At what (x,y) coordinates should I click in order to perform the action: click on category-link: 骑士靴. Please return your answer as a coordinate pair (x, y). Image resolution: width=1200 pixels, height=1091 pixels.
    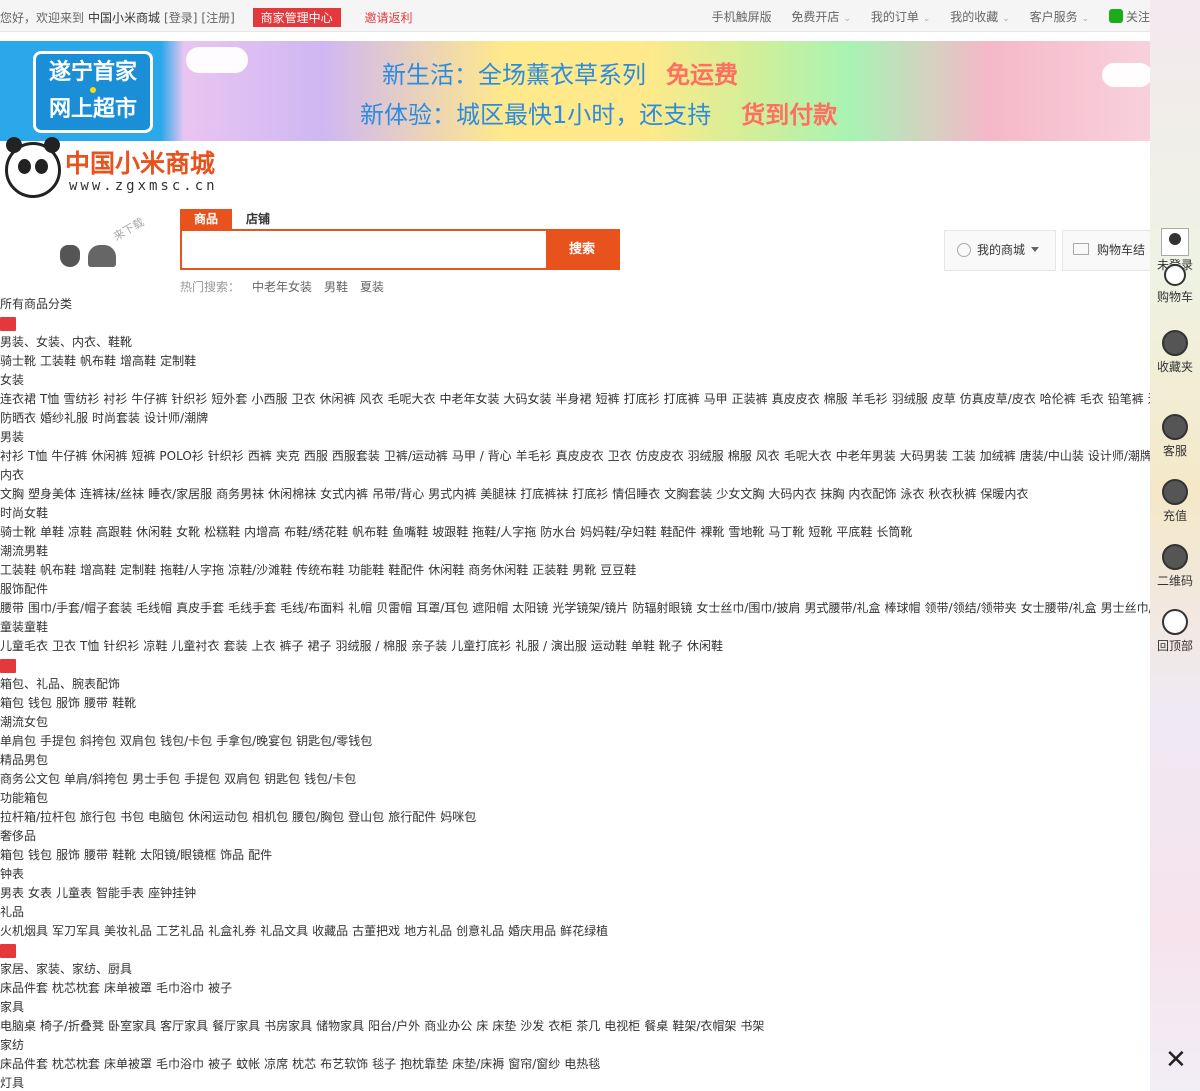
    Looking at the image, I should click on (18, 532).